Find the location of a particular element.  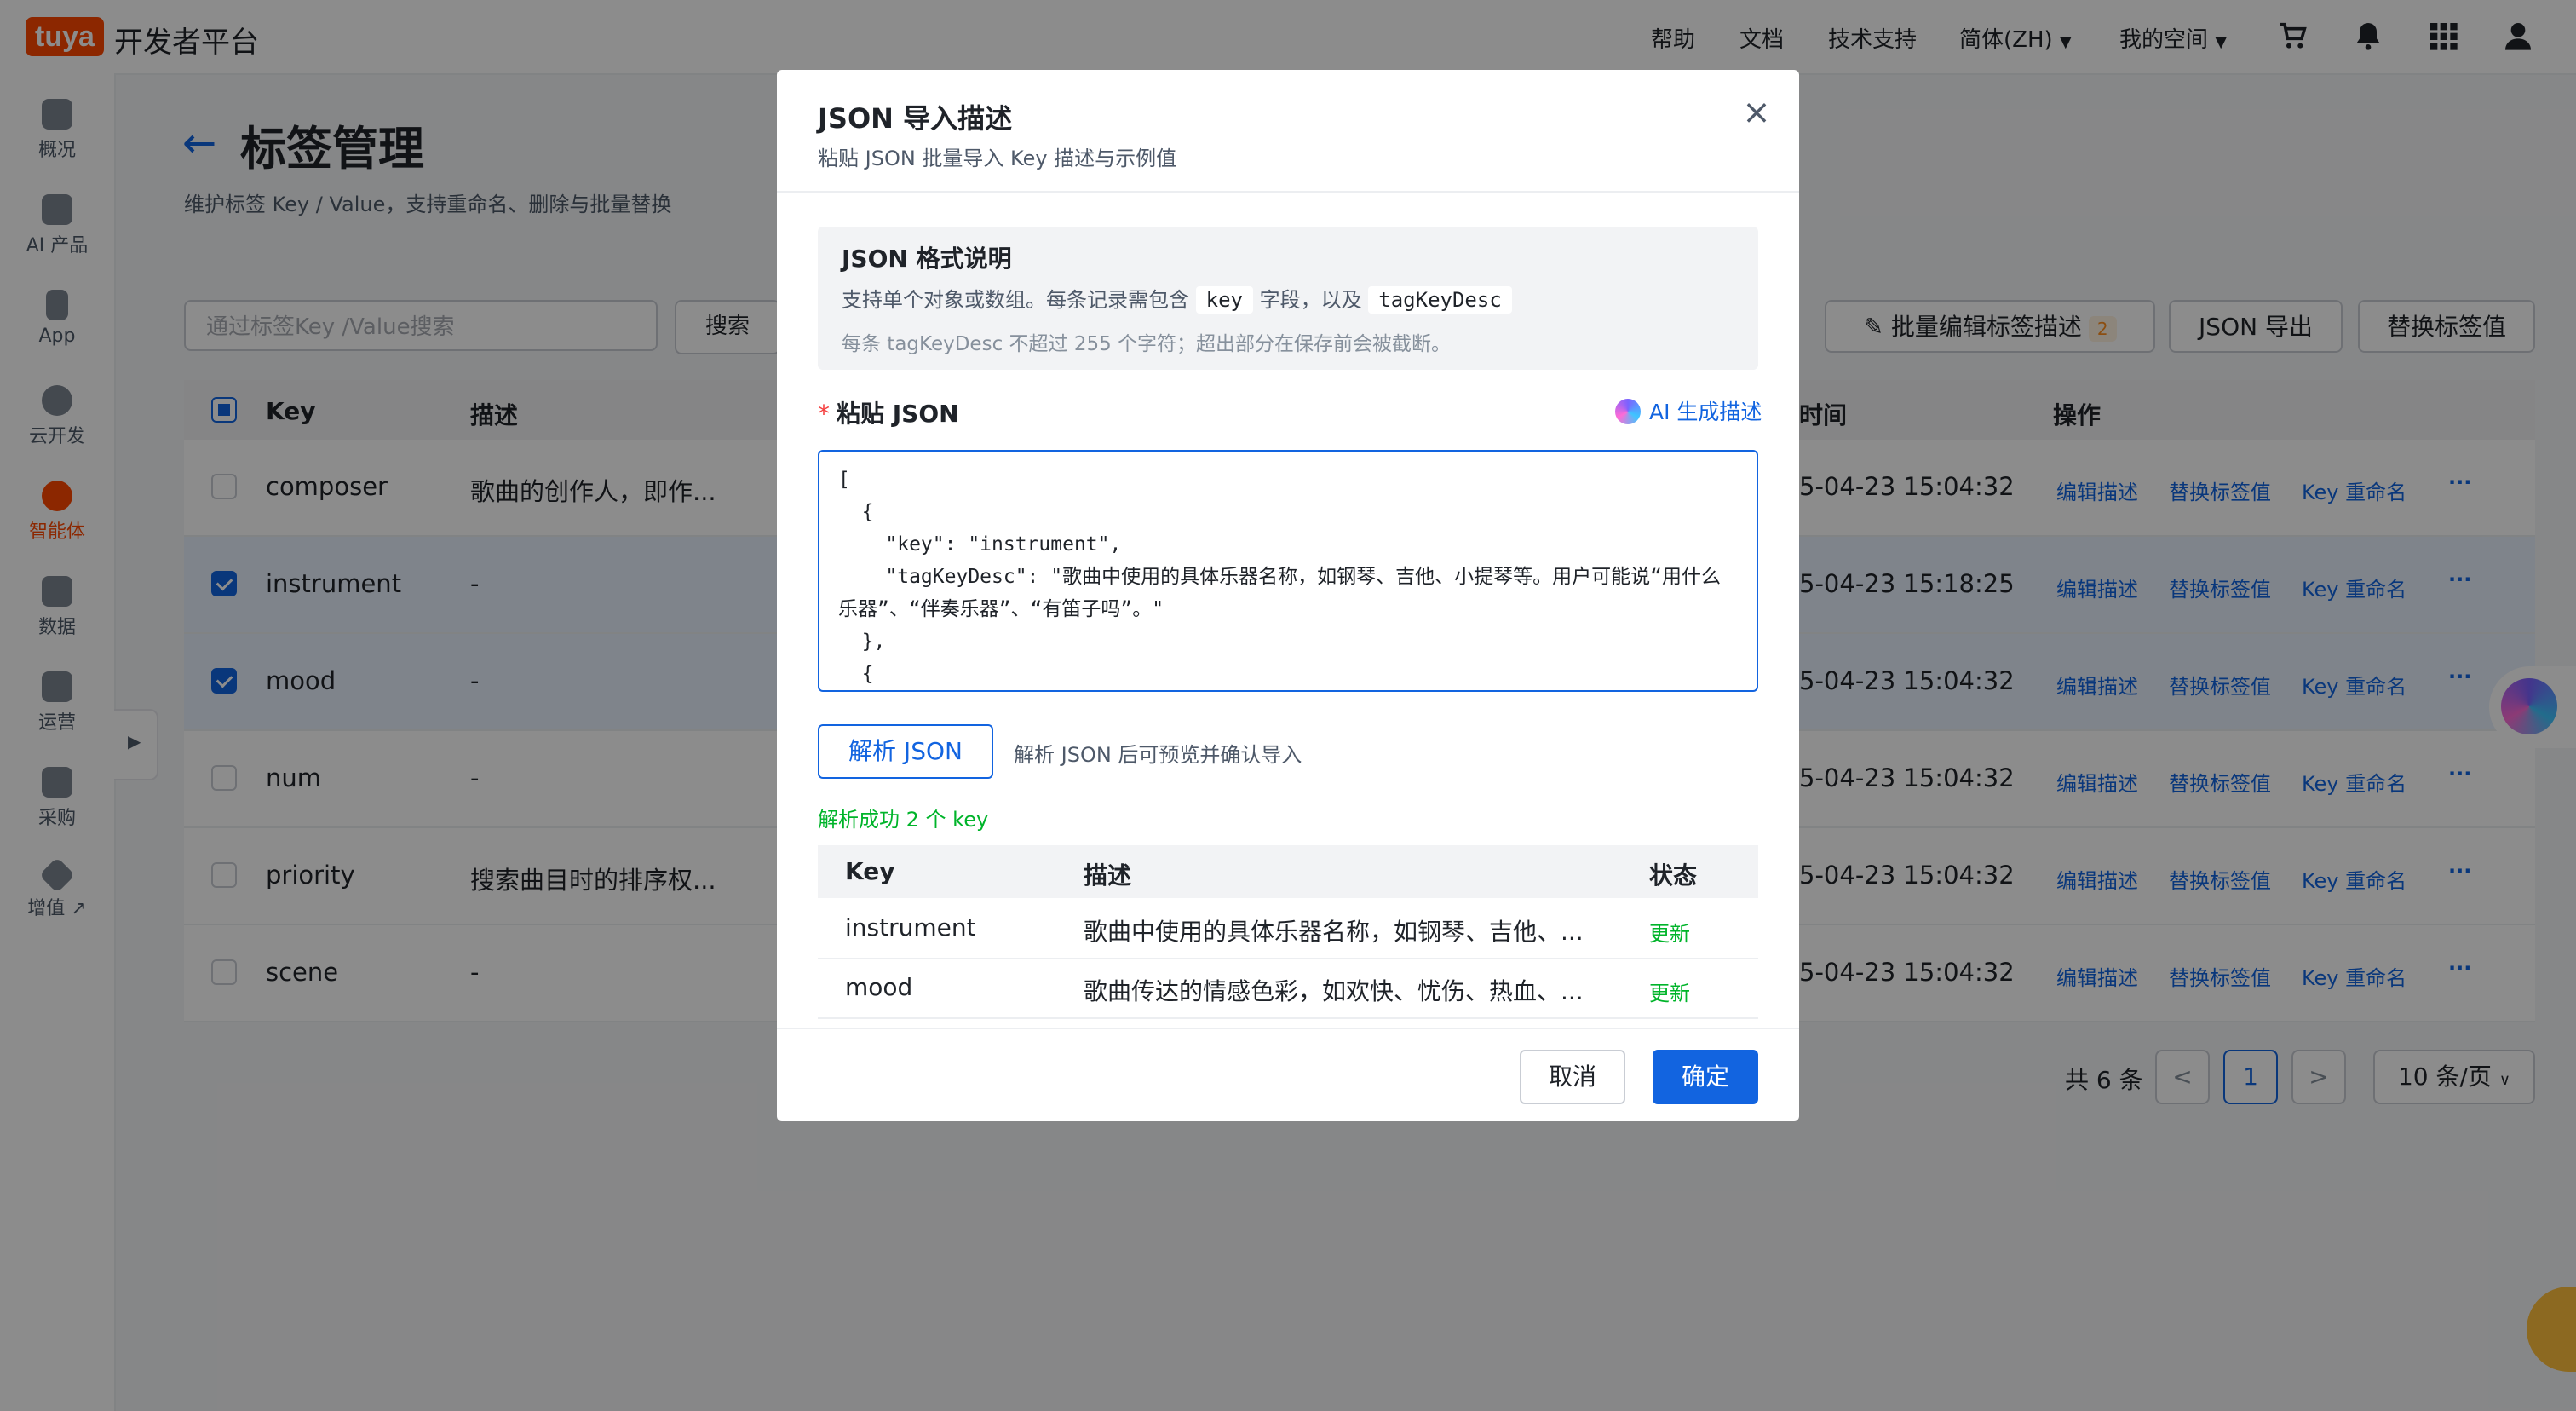

info-code-desc: tagKeyDesc is located at coordinates (1440, 300).